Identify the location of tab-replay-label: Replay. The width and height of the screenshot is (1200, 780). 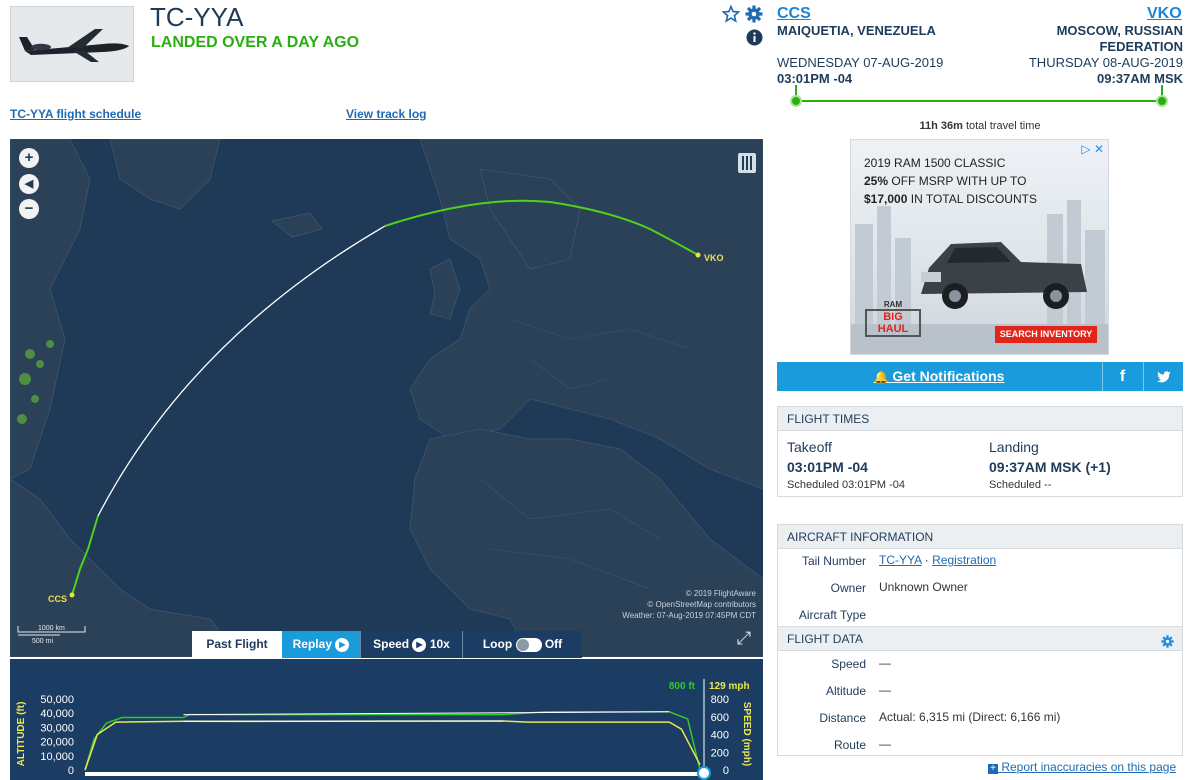
(312, 644).